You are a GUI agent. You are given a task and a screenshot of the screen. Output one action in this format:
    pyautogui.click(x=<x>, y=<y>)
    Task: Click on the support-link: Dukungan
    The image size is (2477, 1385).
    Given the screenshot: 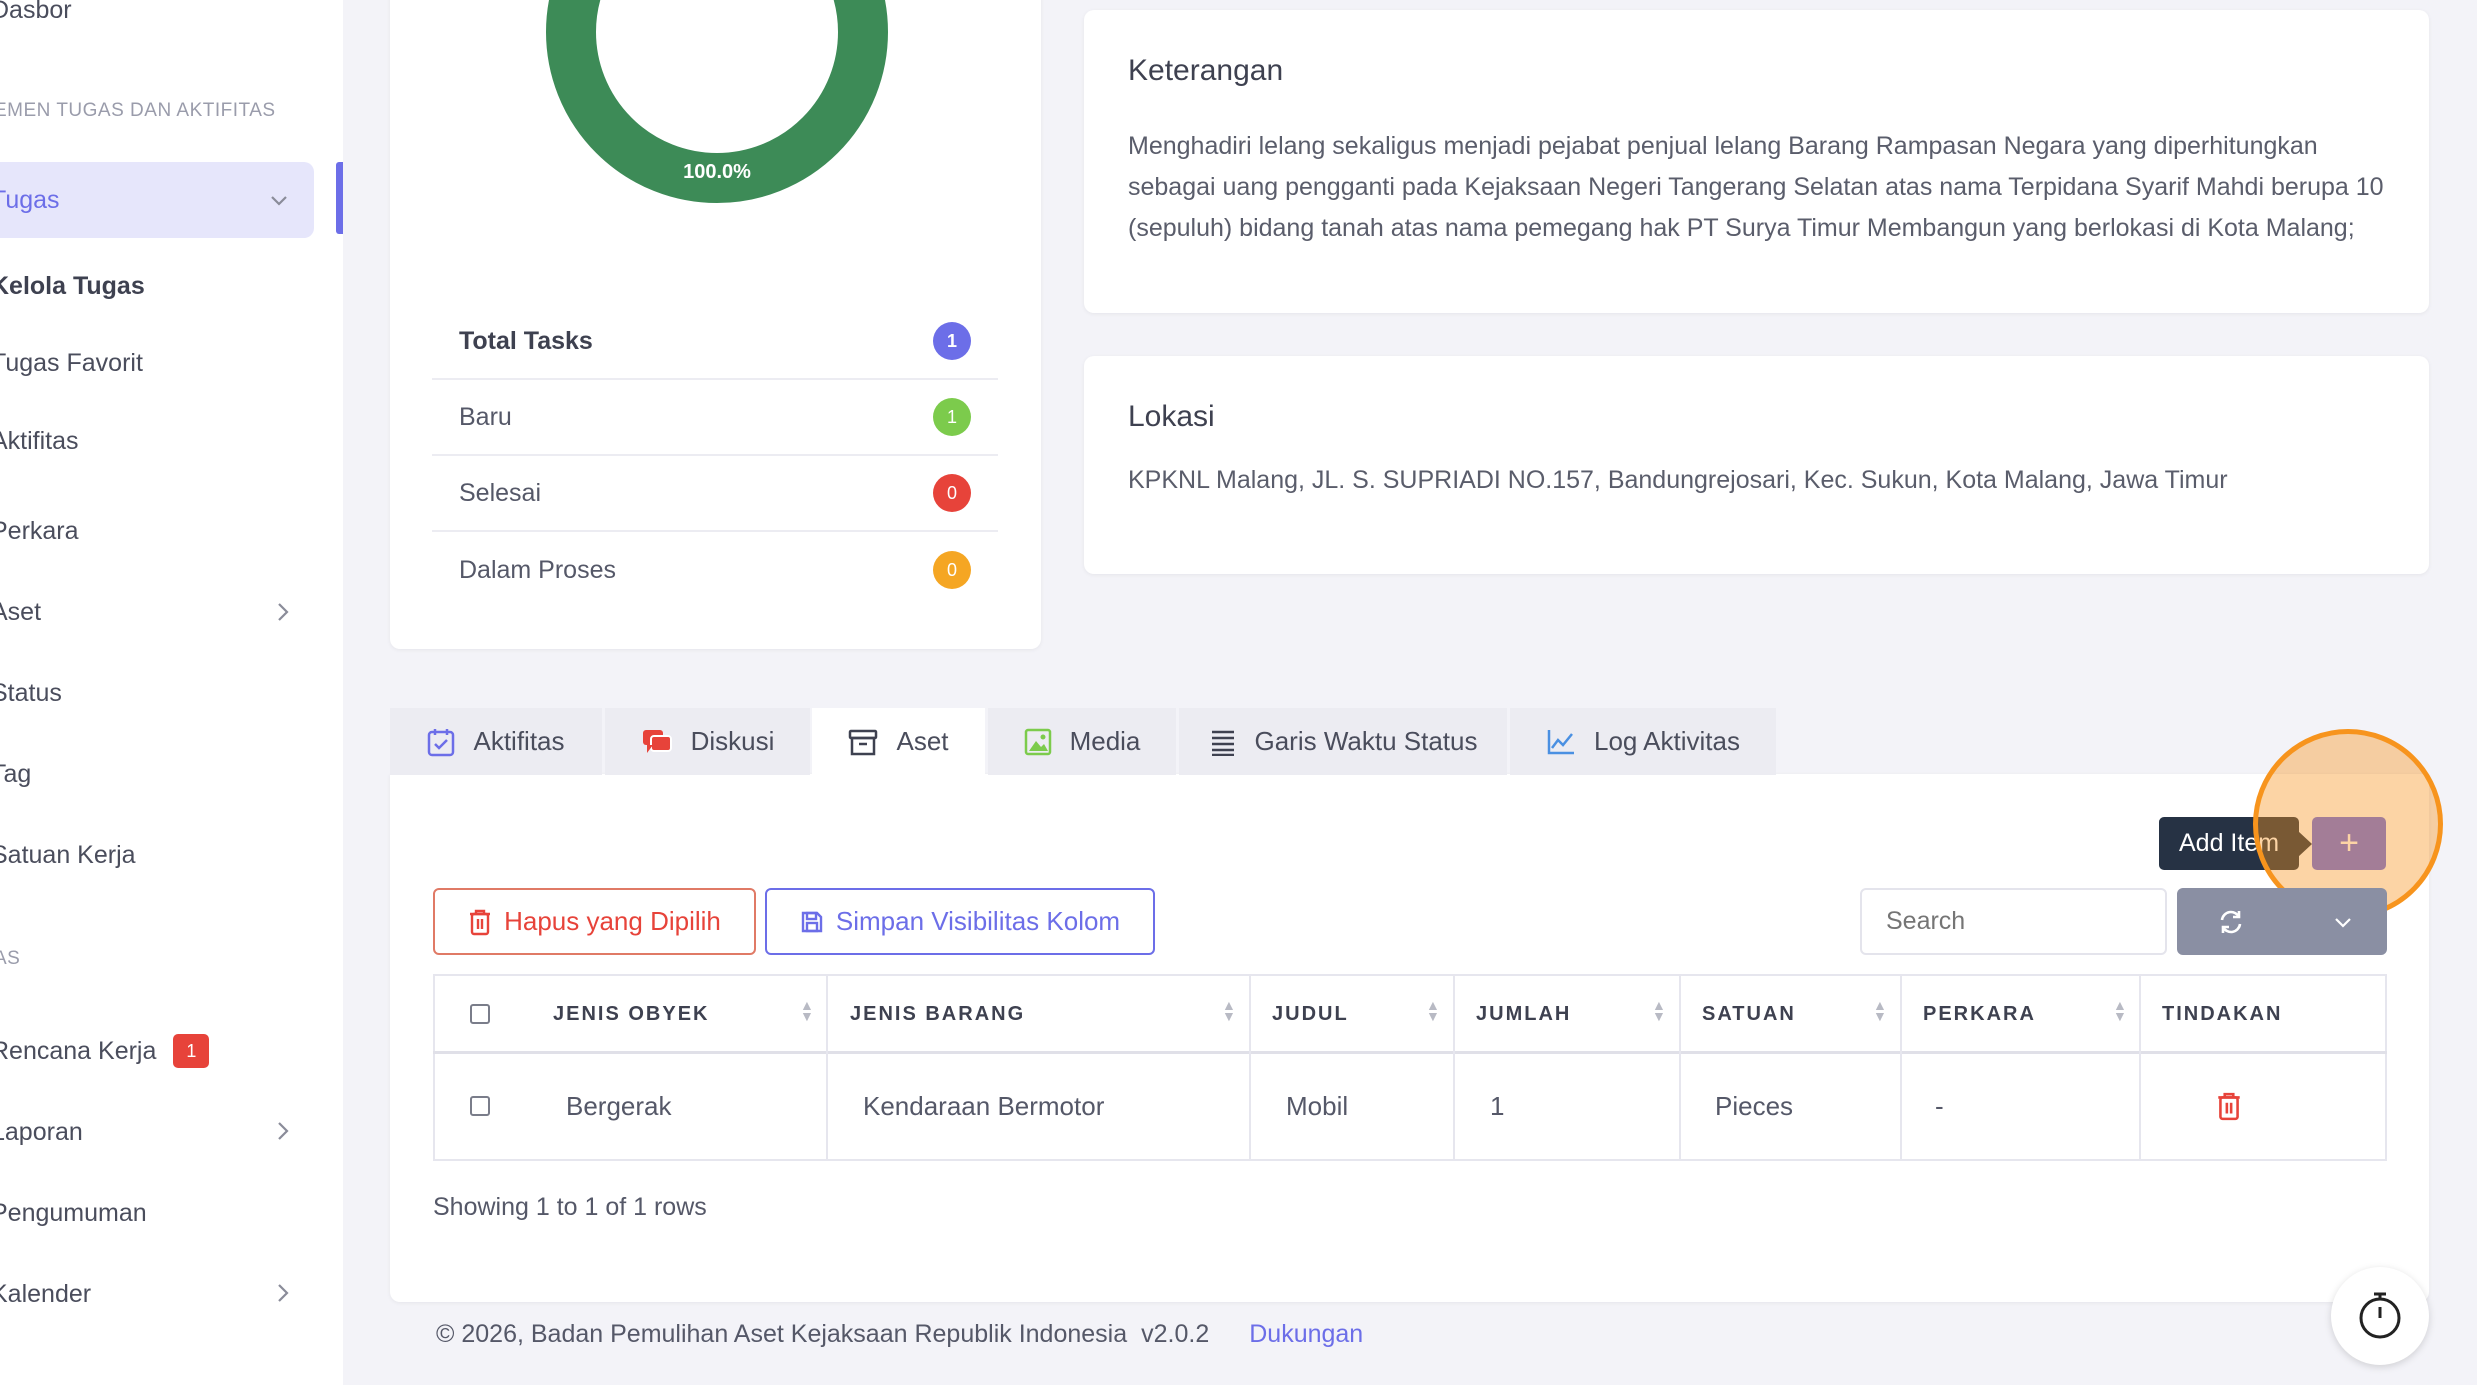 What is the action you would take?
    pyautogui.click(x=1306, y=1334)
    